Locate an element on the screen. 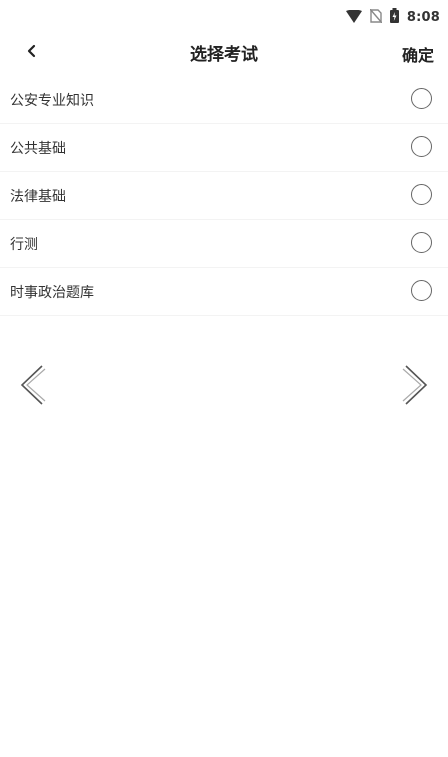  exam-label: 时事政治题库 is located at coordinates (52, 292).